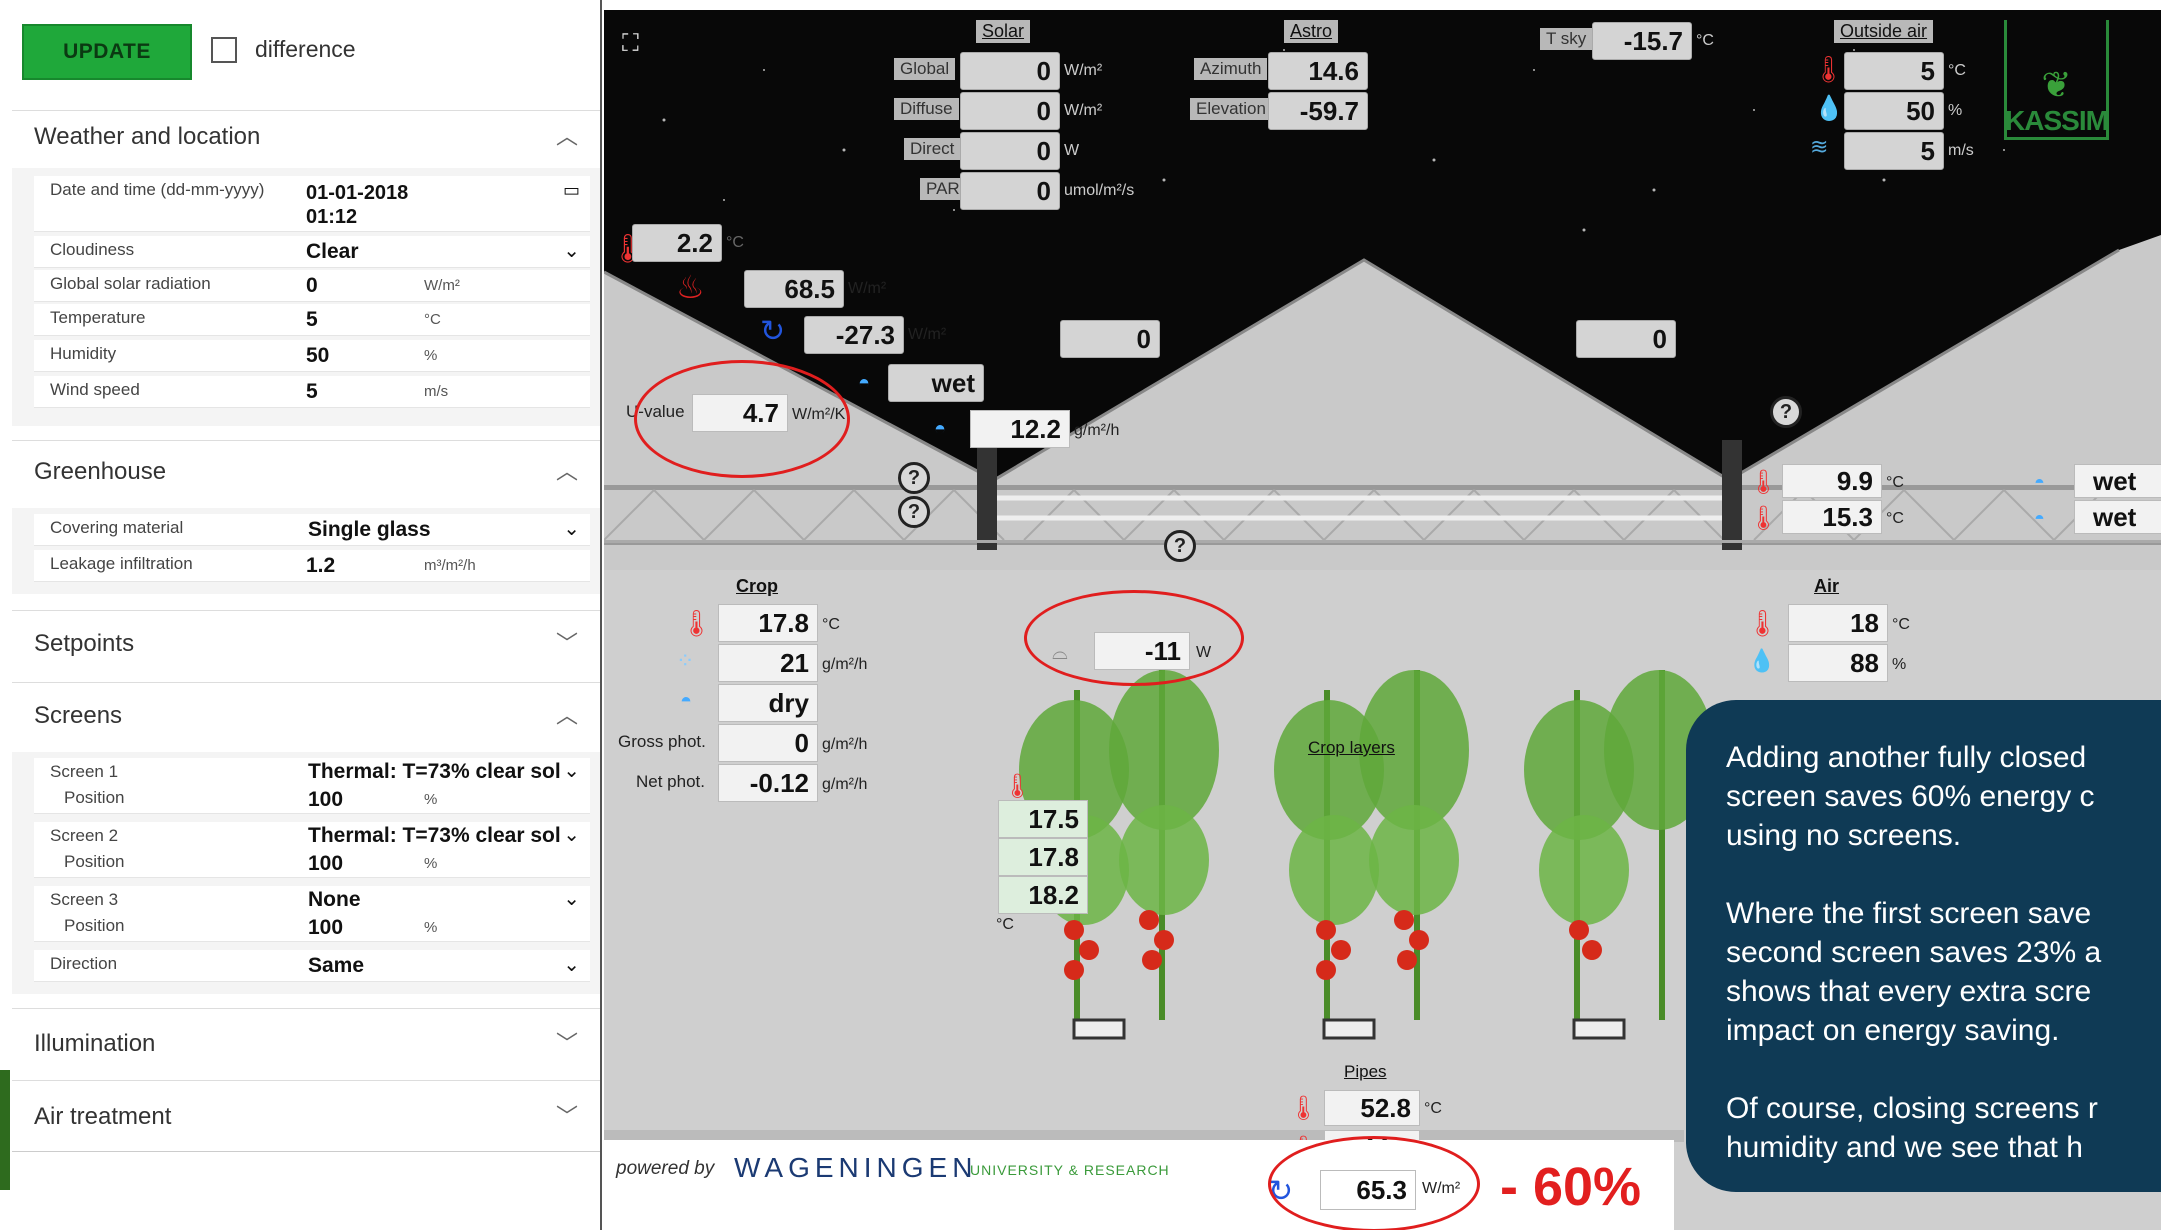 The image size is (2161, 1230). Describe the element at coordinates (331, 217) in the screenshot. I see `time-input: 01:12` at that location.